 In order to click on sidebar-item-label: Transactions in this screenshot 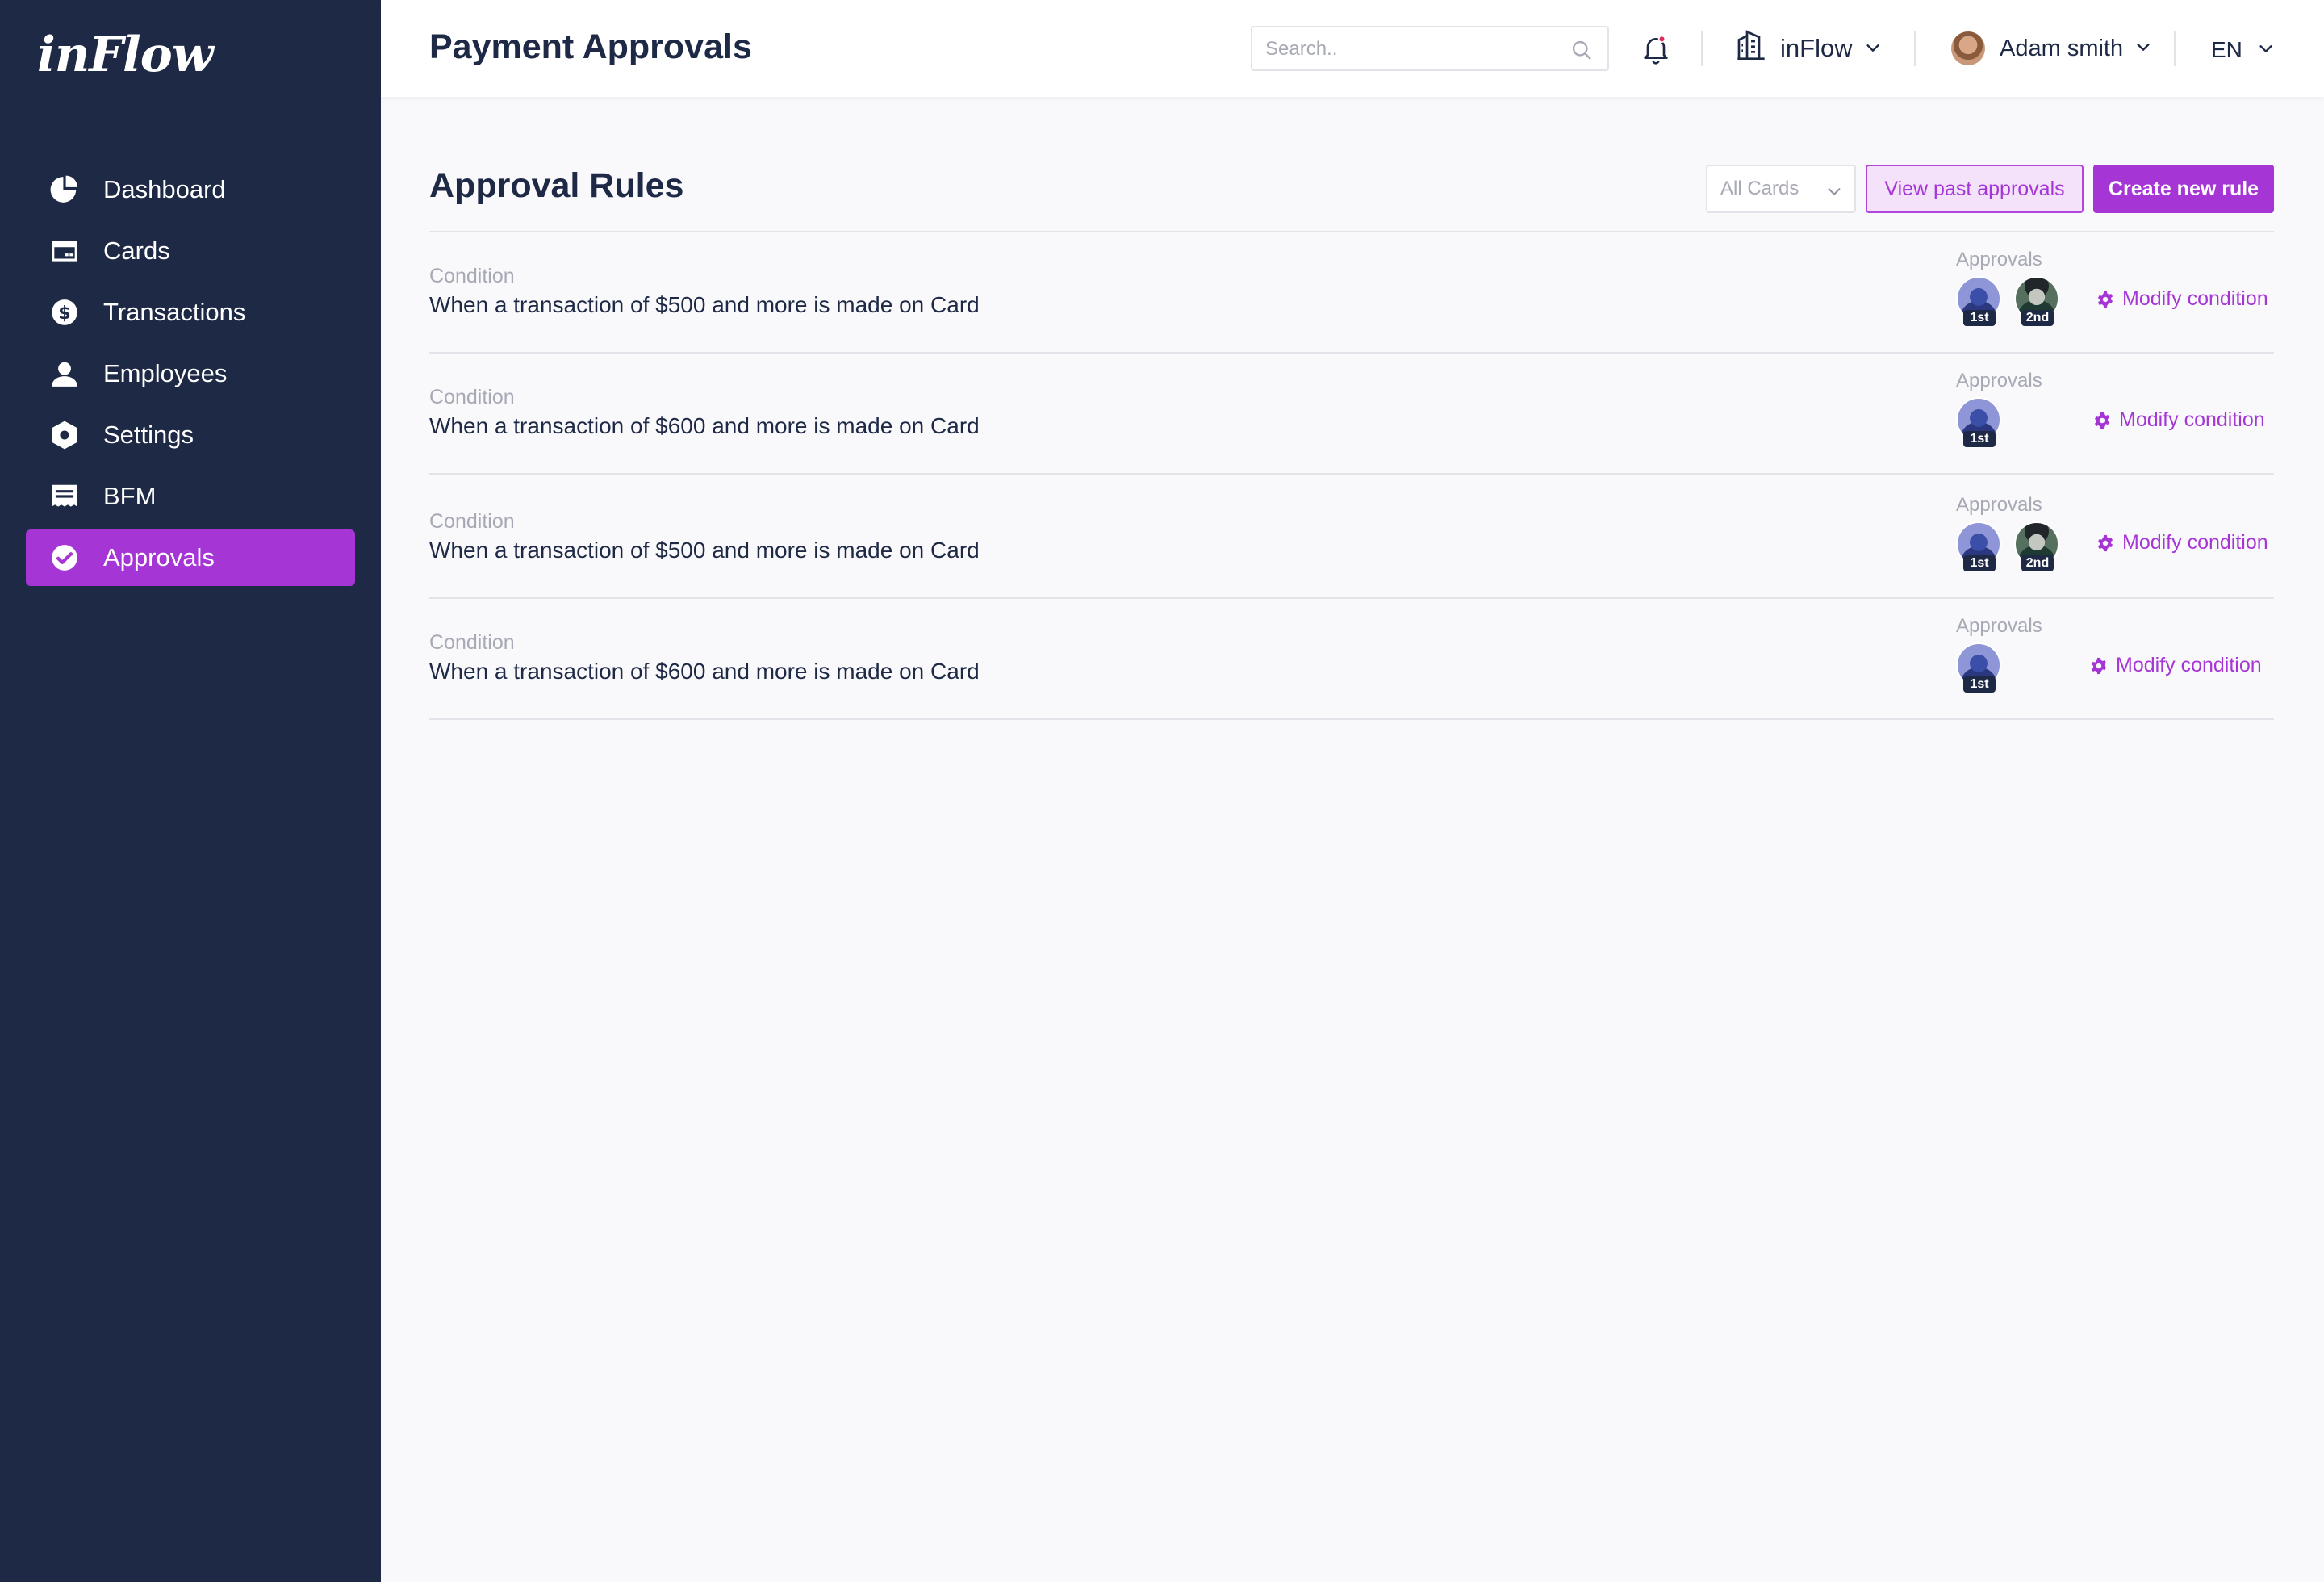, I will do `click(174, 312)`.